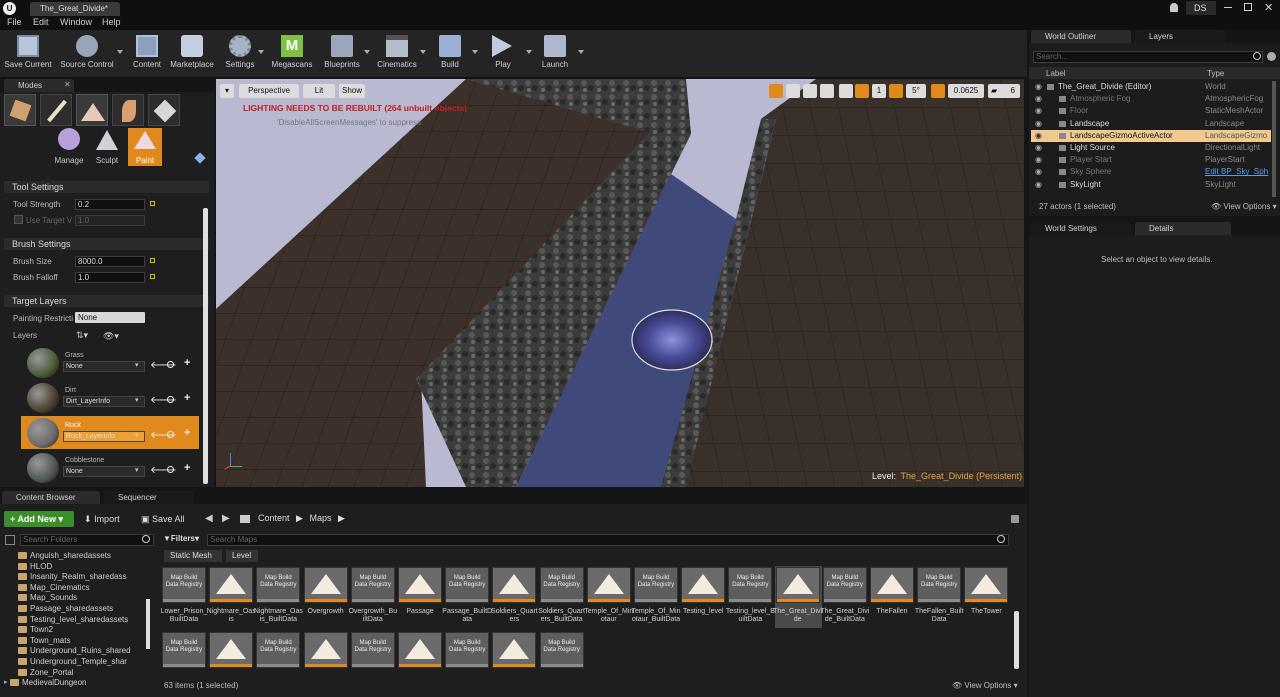 The height and width of the screenshot is (697, 1280). What do you see at coordinates (14, 22) in the screenshot?
I see `menu-file: File` at bounding box center [14, 22].